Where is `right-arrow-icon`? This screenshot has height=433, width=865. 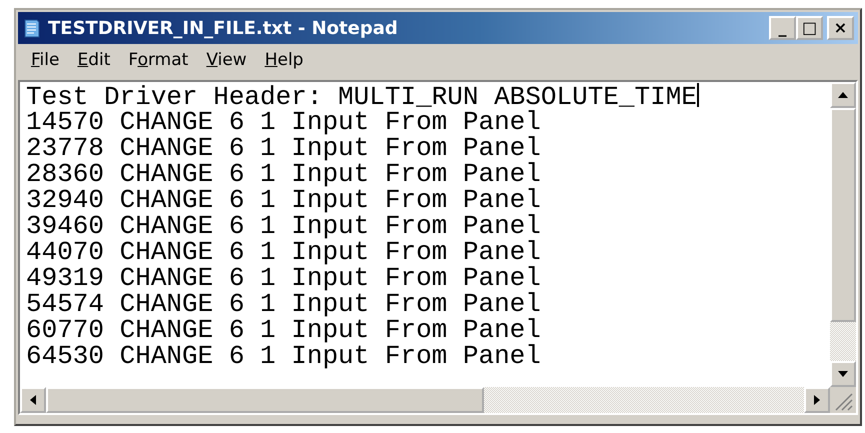
right-arrow-icon is located at coordinates (817, 400).